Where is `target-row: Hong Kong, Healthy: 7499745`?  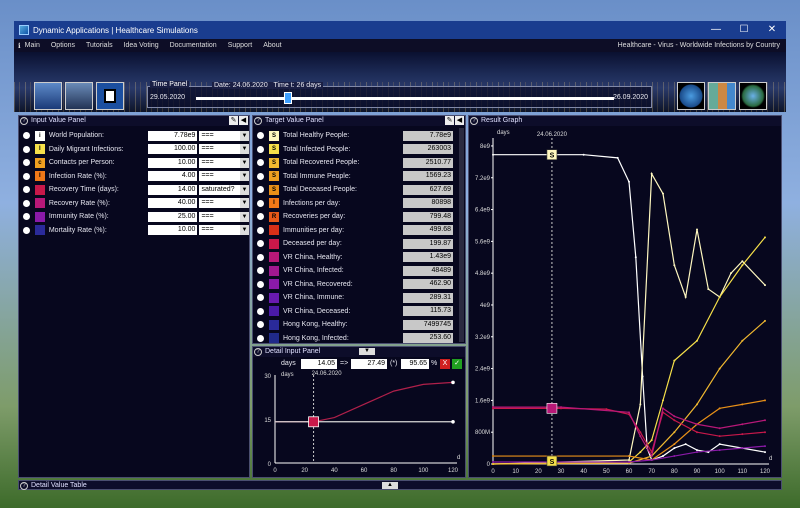
target-row: Hong Kong, Healthy: 7499745 is located at coordinates (359, 325).